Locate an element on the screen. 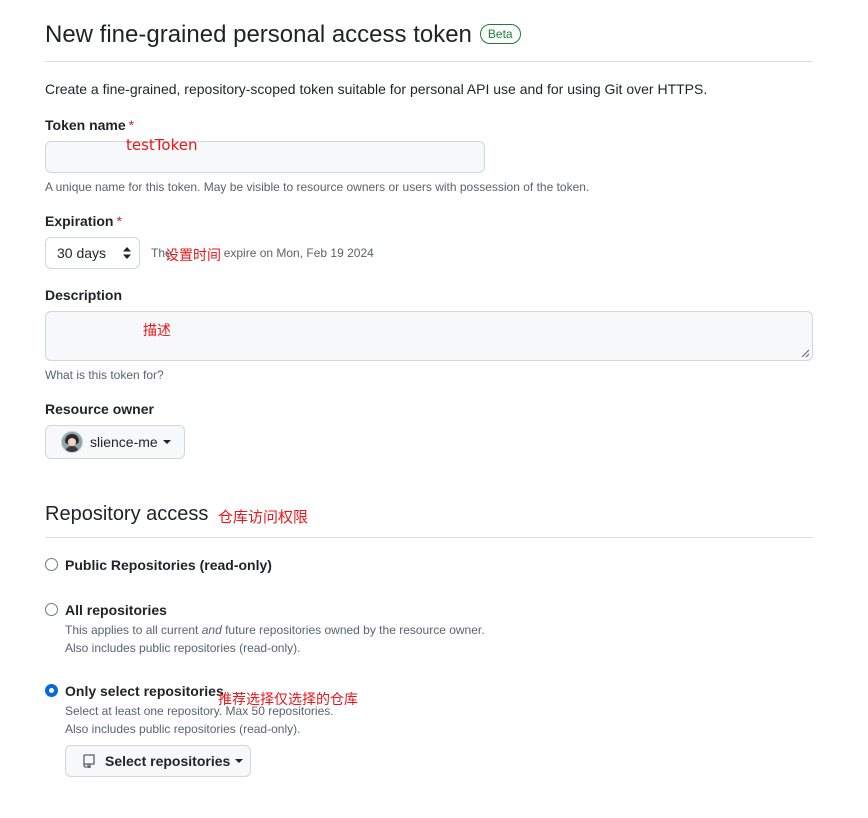  expiration-label: Expiration * is located at coordinates (83, 221).